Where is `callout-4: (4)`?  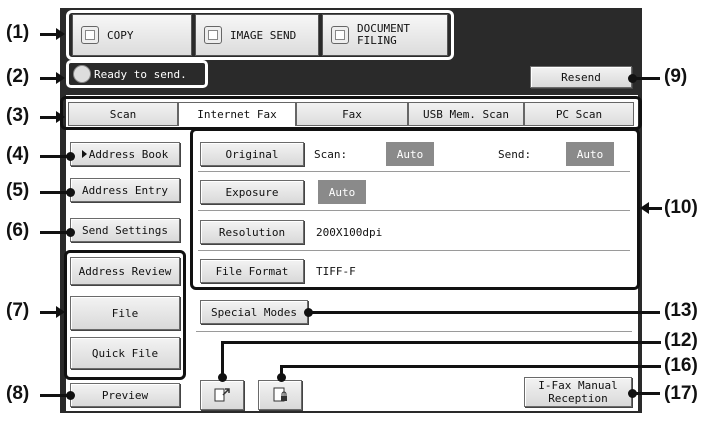 callout-4: (4) is located at coordinates (18, 154).